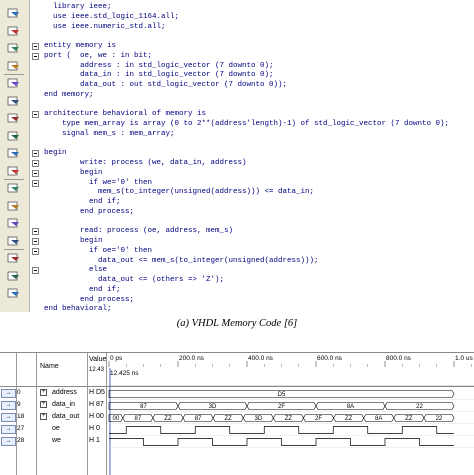 The width and height of the screenshot is (474, 475). What do you see at coordinates (281, 442) in the screenshot?
I see `we-waveform` at bounding box center [281, 442].